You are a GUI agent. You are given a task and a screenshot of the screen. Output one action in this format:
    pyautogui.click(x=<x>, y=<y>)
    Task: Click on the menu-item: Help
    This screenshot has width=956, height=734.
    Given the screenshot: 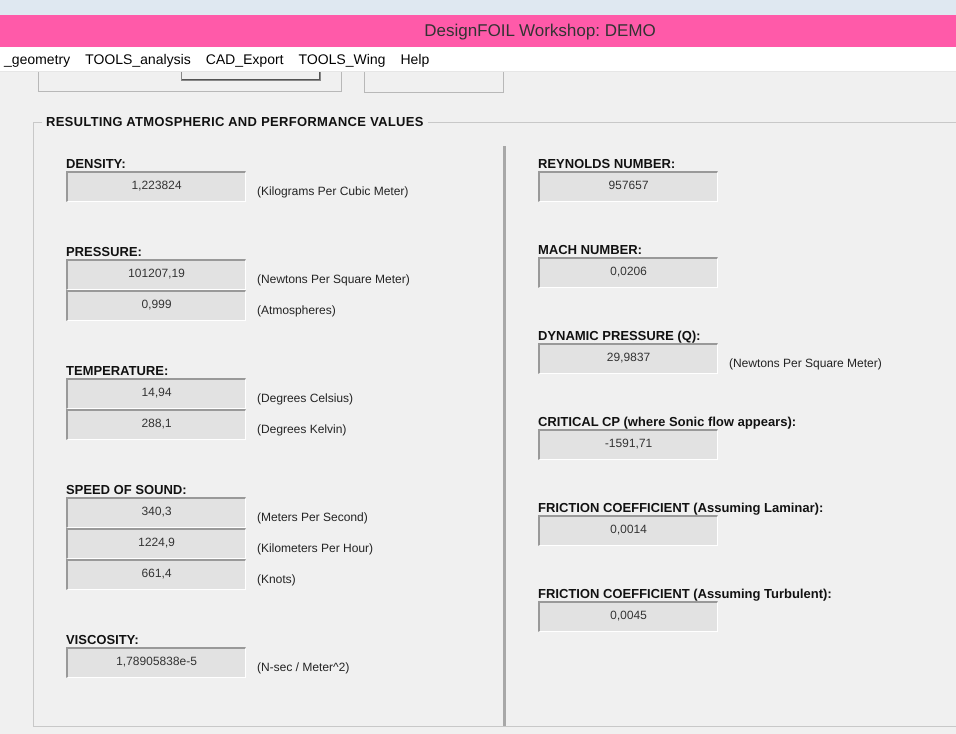 What is the action you would take?
    pyautogui.click(x=415, y=59)
    